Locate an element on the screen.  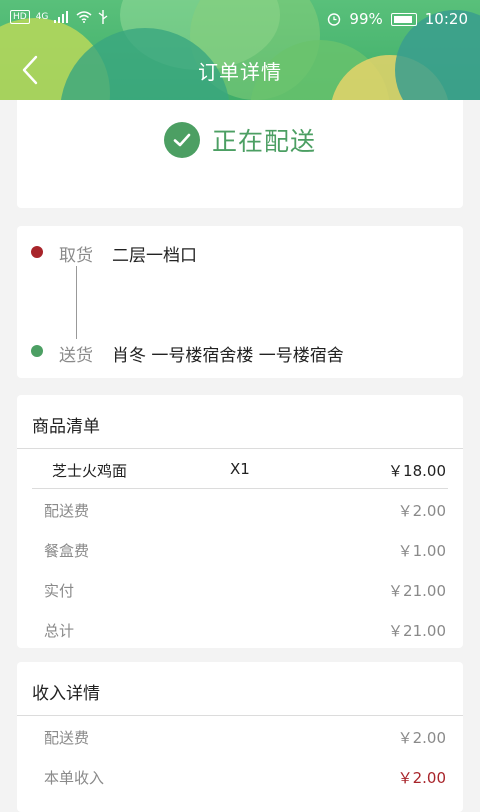
order-income-value: ￥2.00 is located at coordinates (421, 778).